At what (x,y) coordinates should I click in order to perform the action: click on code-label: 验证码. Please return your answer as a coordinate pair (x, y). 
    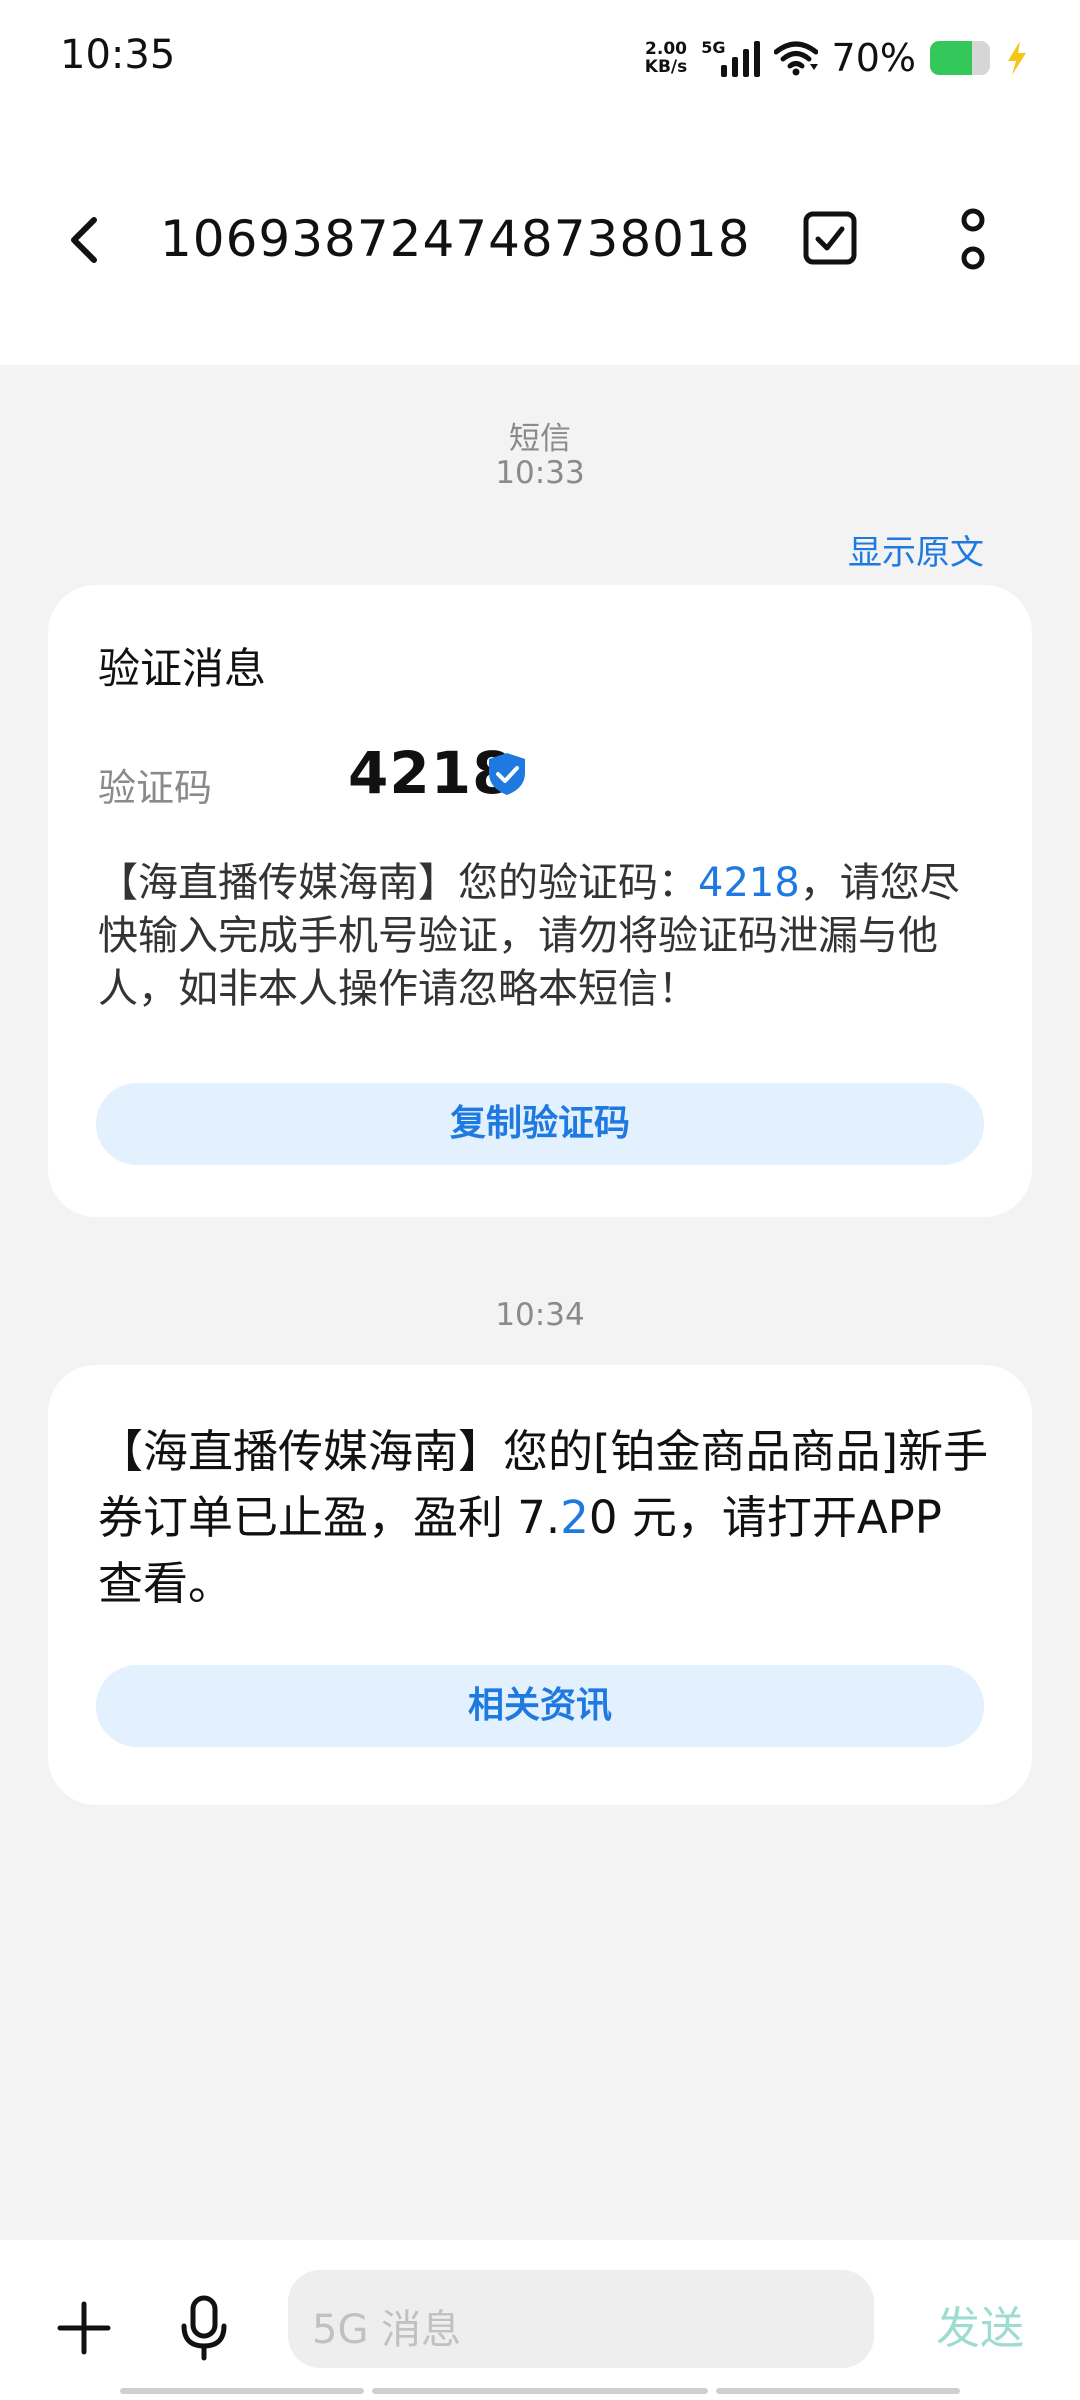
    Looking at the image, I should click on (155, 788).